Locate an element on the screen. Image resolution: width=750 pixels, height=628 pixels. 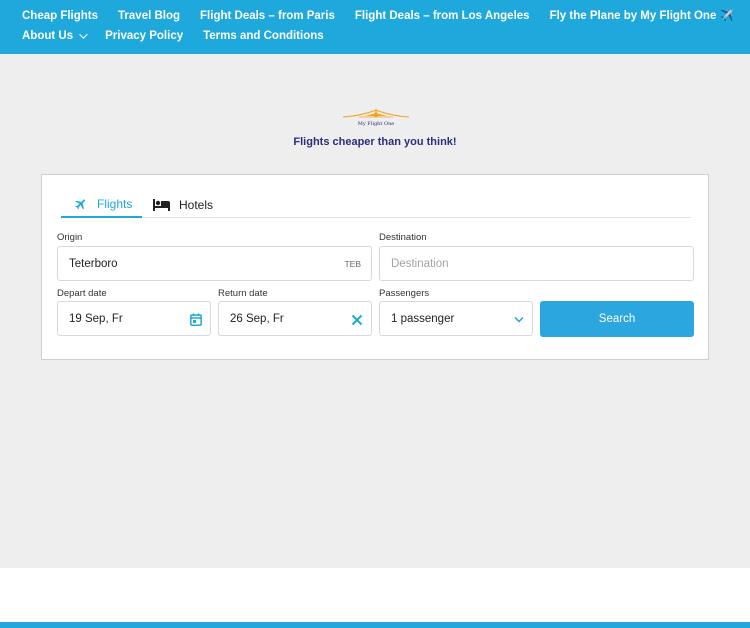
destination-placeholder: Destination is located at coordinates (420, 263).